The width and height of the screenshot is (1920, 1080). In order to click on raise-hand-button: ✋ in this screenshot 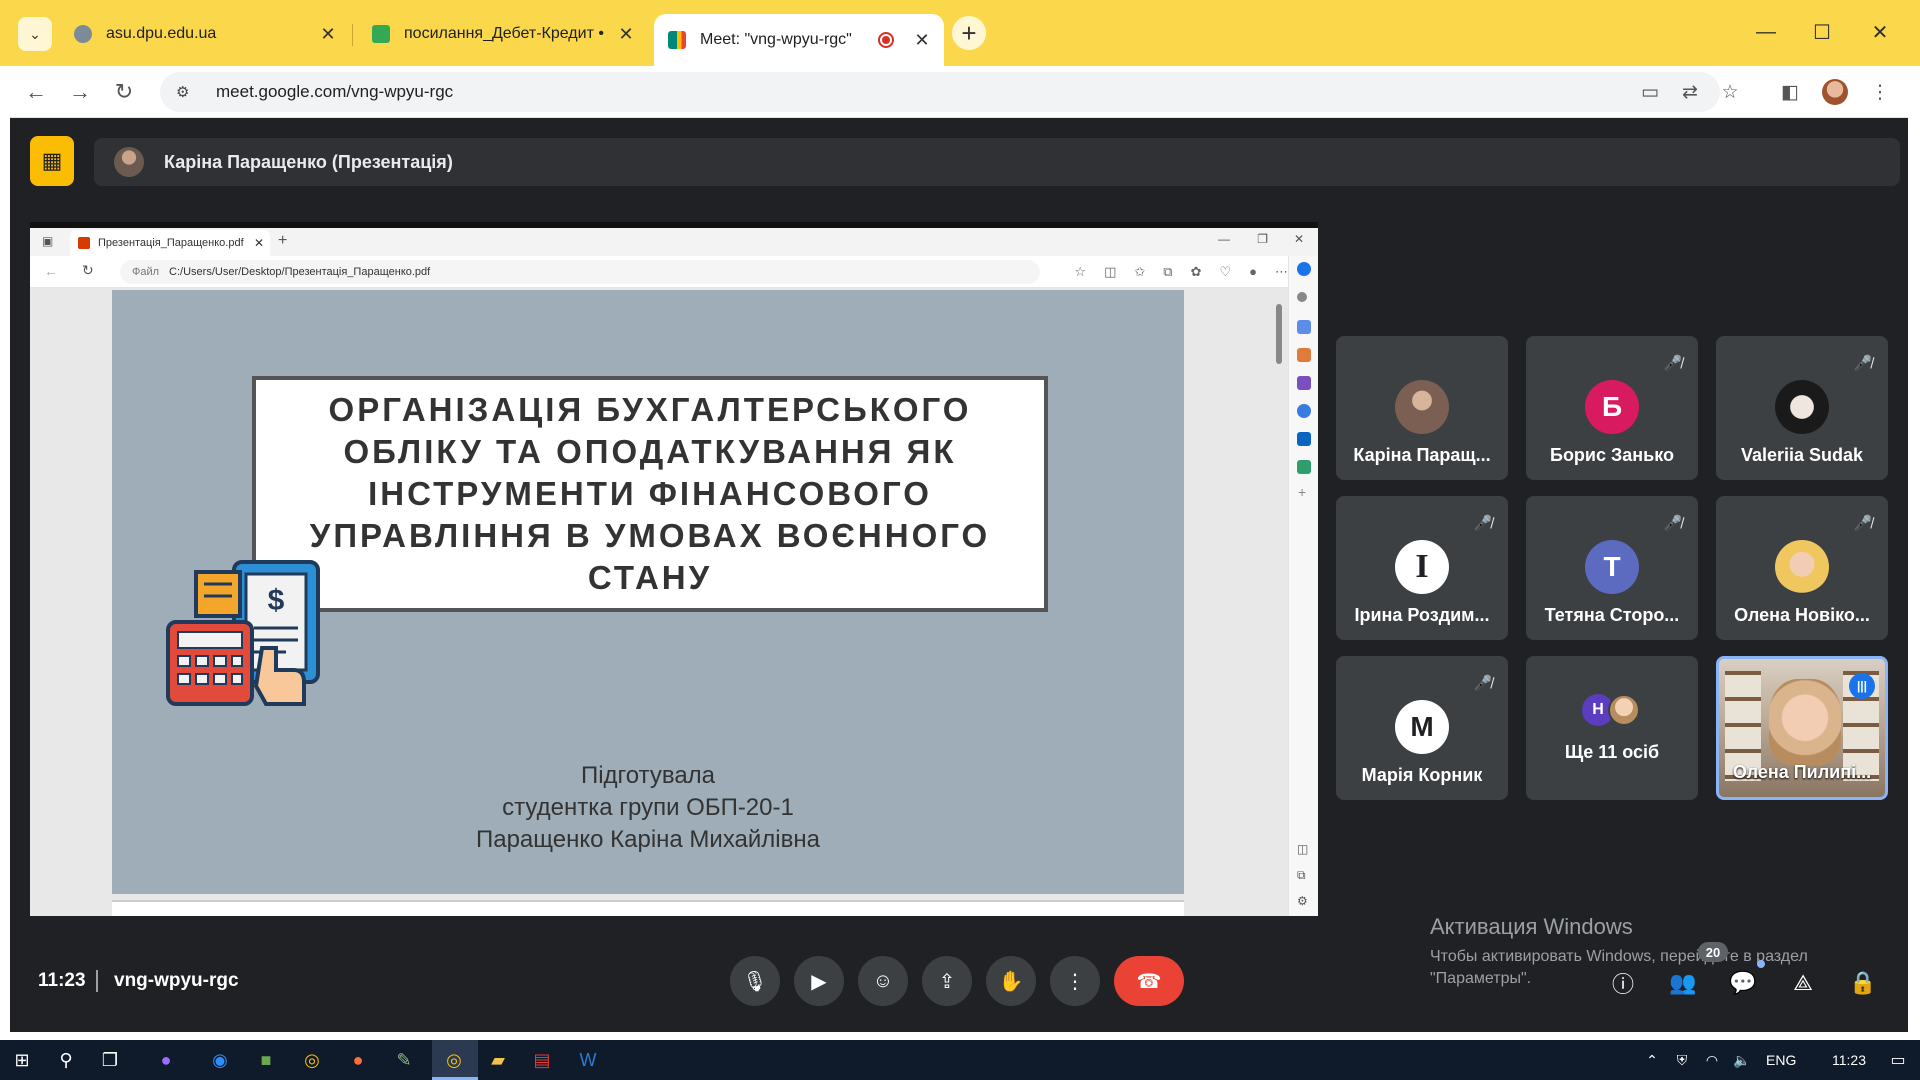, I will do `click(1011, 981)`.